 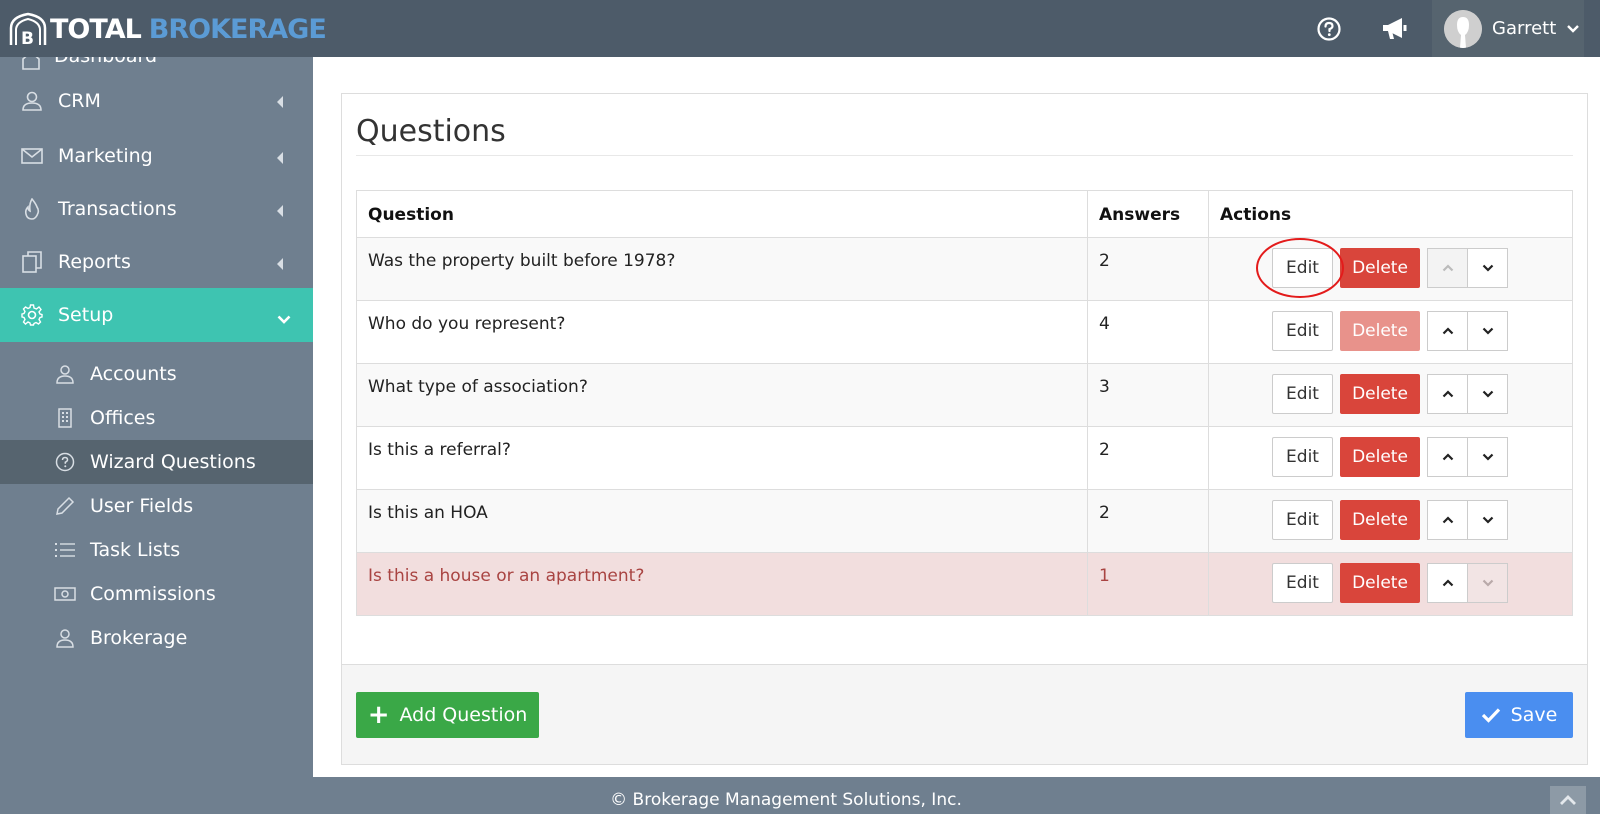 What do you see at coordinates (378, 715) in the screenshot?
I see `plus-icon: +` at bounding box center [378, 715].